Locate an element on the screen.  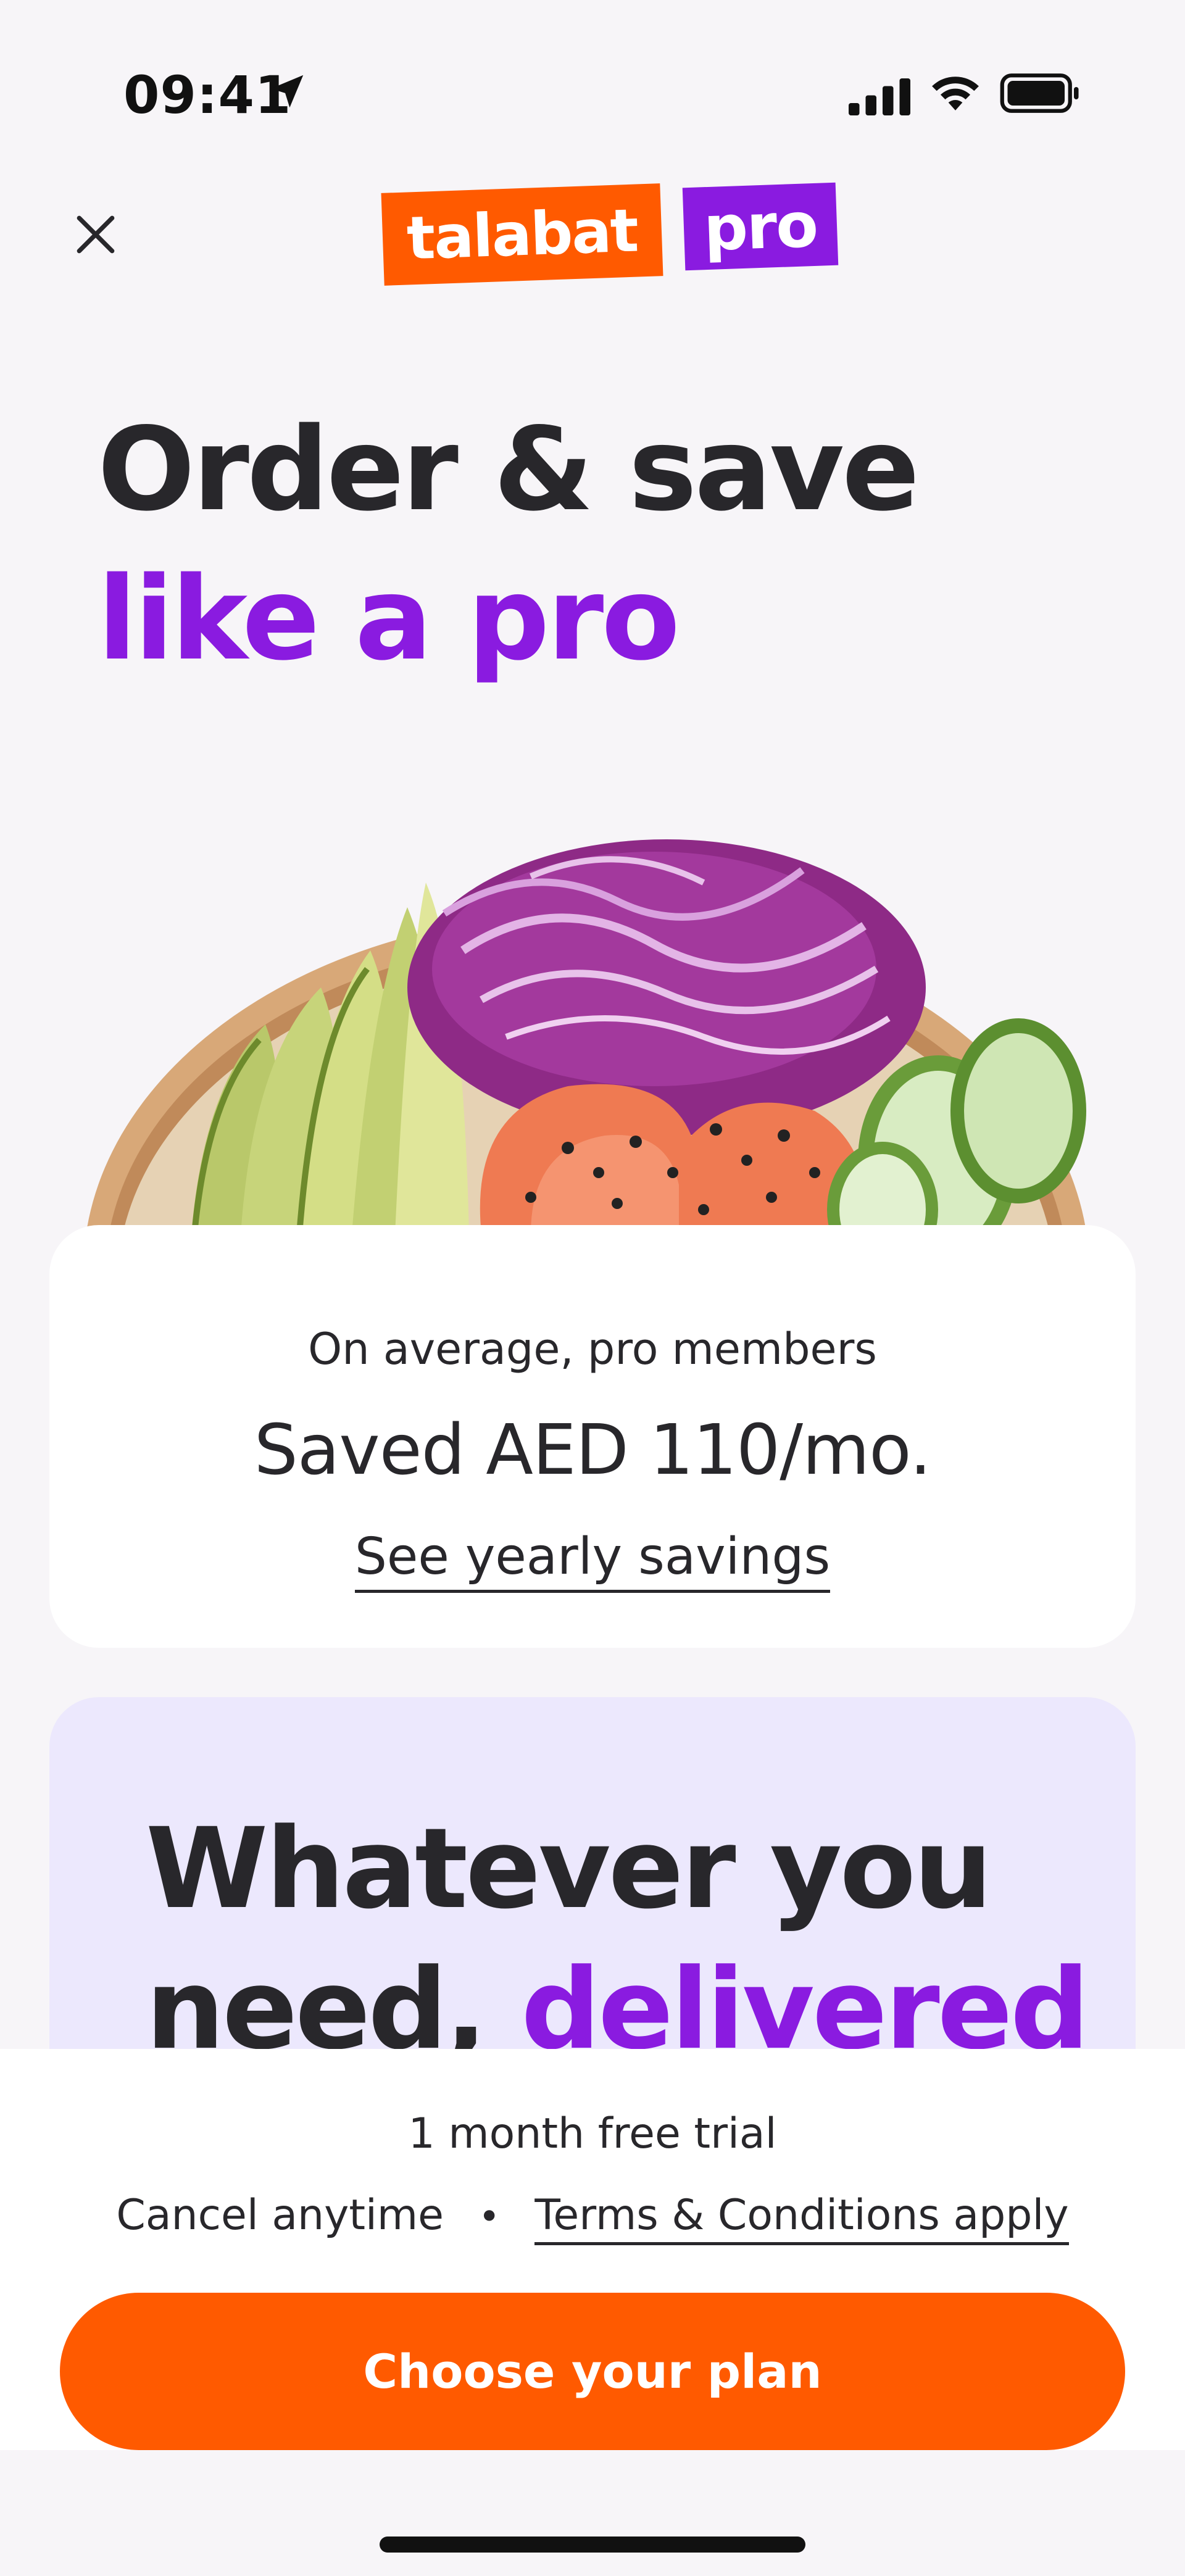
see-yearly-savings-link: See yearly savings is located at coordinates (592, 1560).